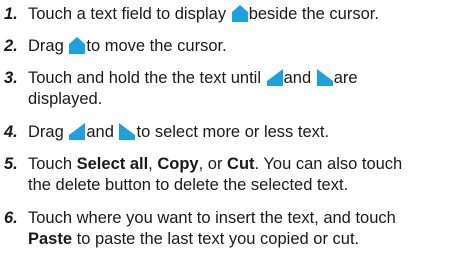 This screenshot has width=451, height=253. I want to click on step-text: to select more or less text., so click(233, 132).